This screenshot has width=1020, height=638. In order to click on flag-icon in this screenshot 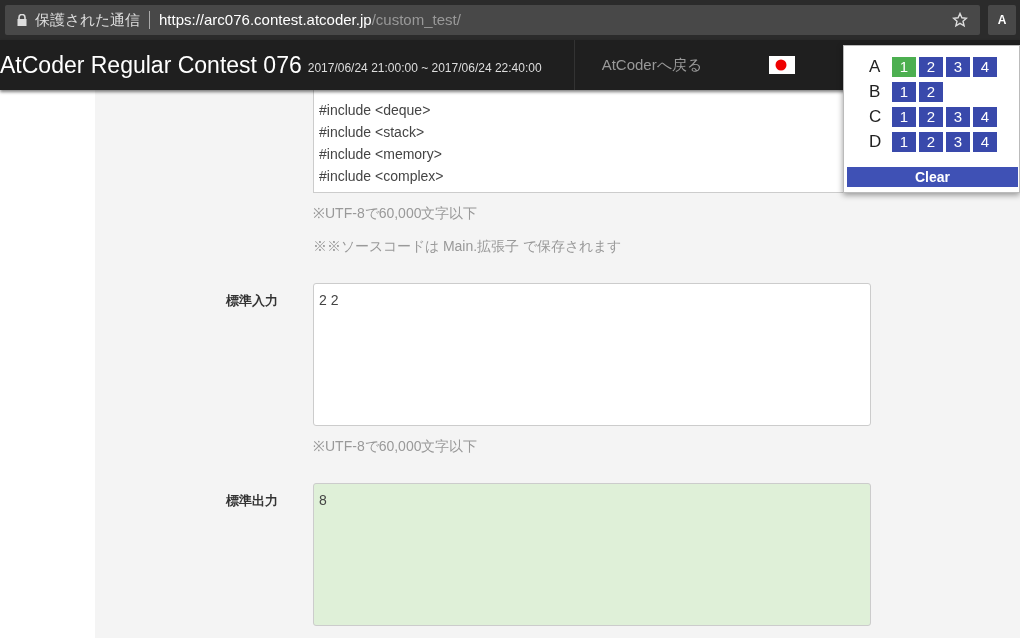, I will do `click(781, 65)`.